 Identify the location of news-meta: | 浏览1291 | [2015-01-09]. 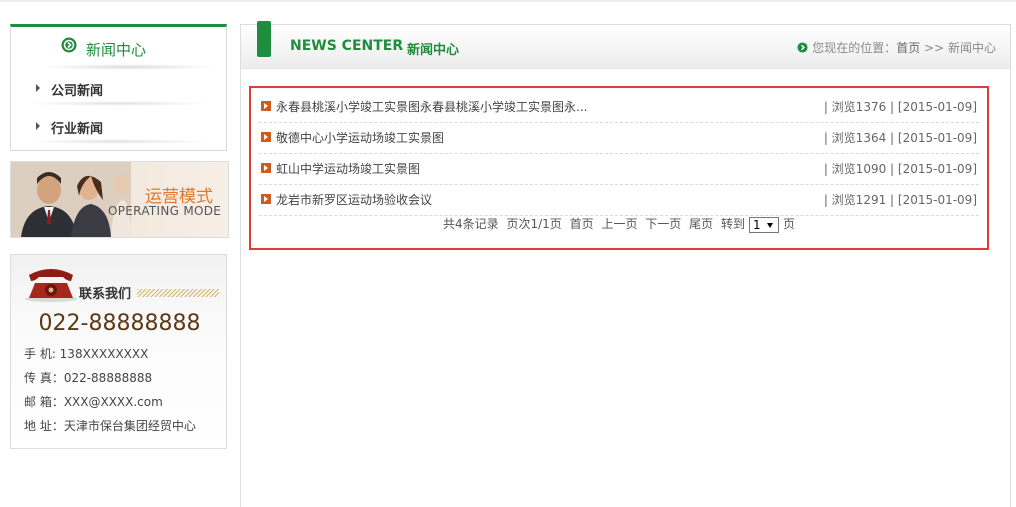
(900, 200).